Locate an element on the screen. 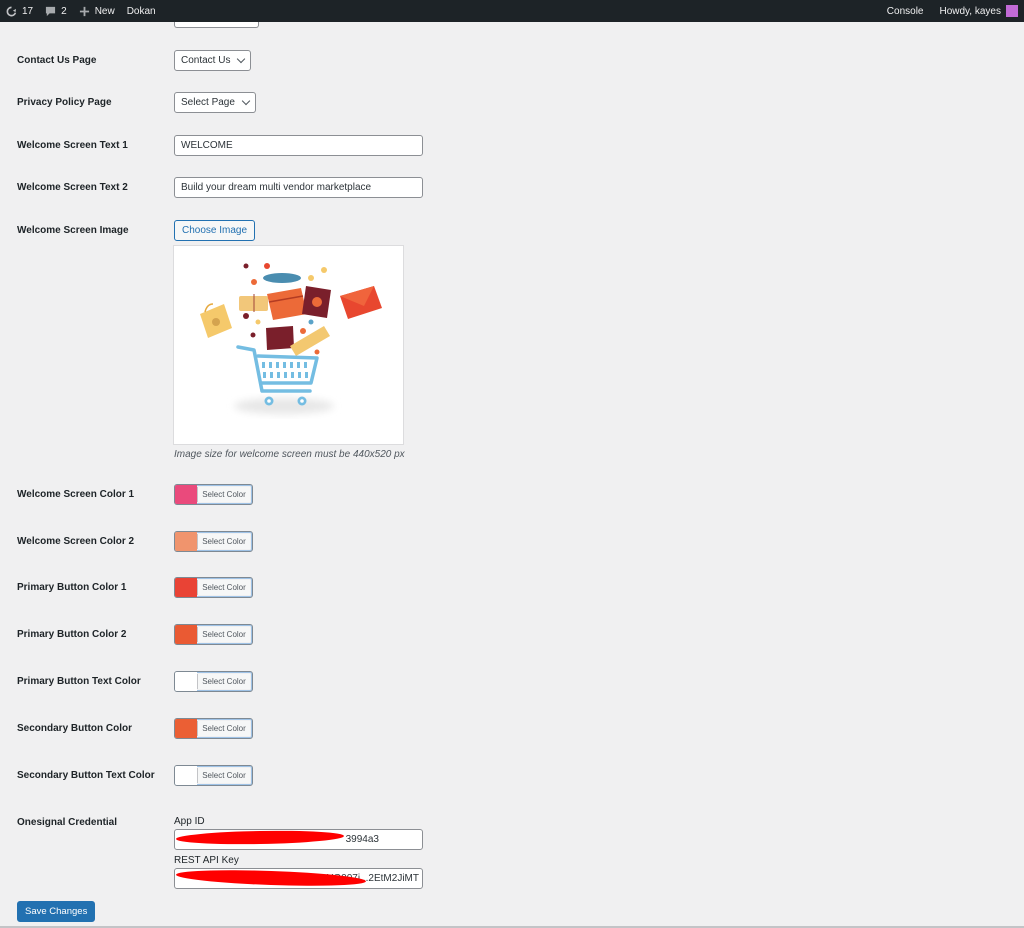 This screenshot has width=1024, height=928. site-link: Dokan is located at coordinates (141, 11).